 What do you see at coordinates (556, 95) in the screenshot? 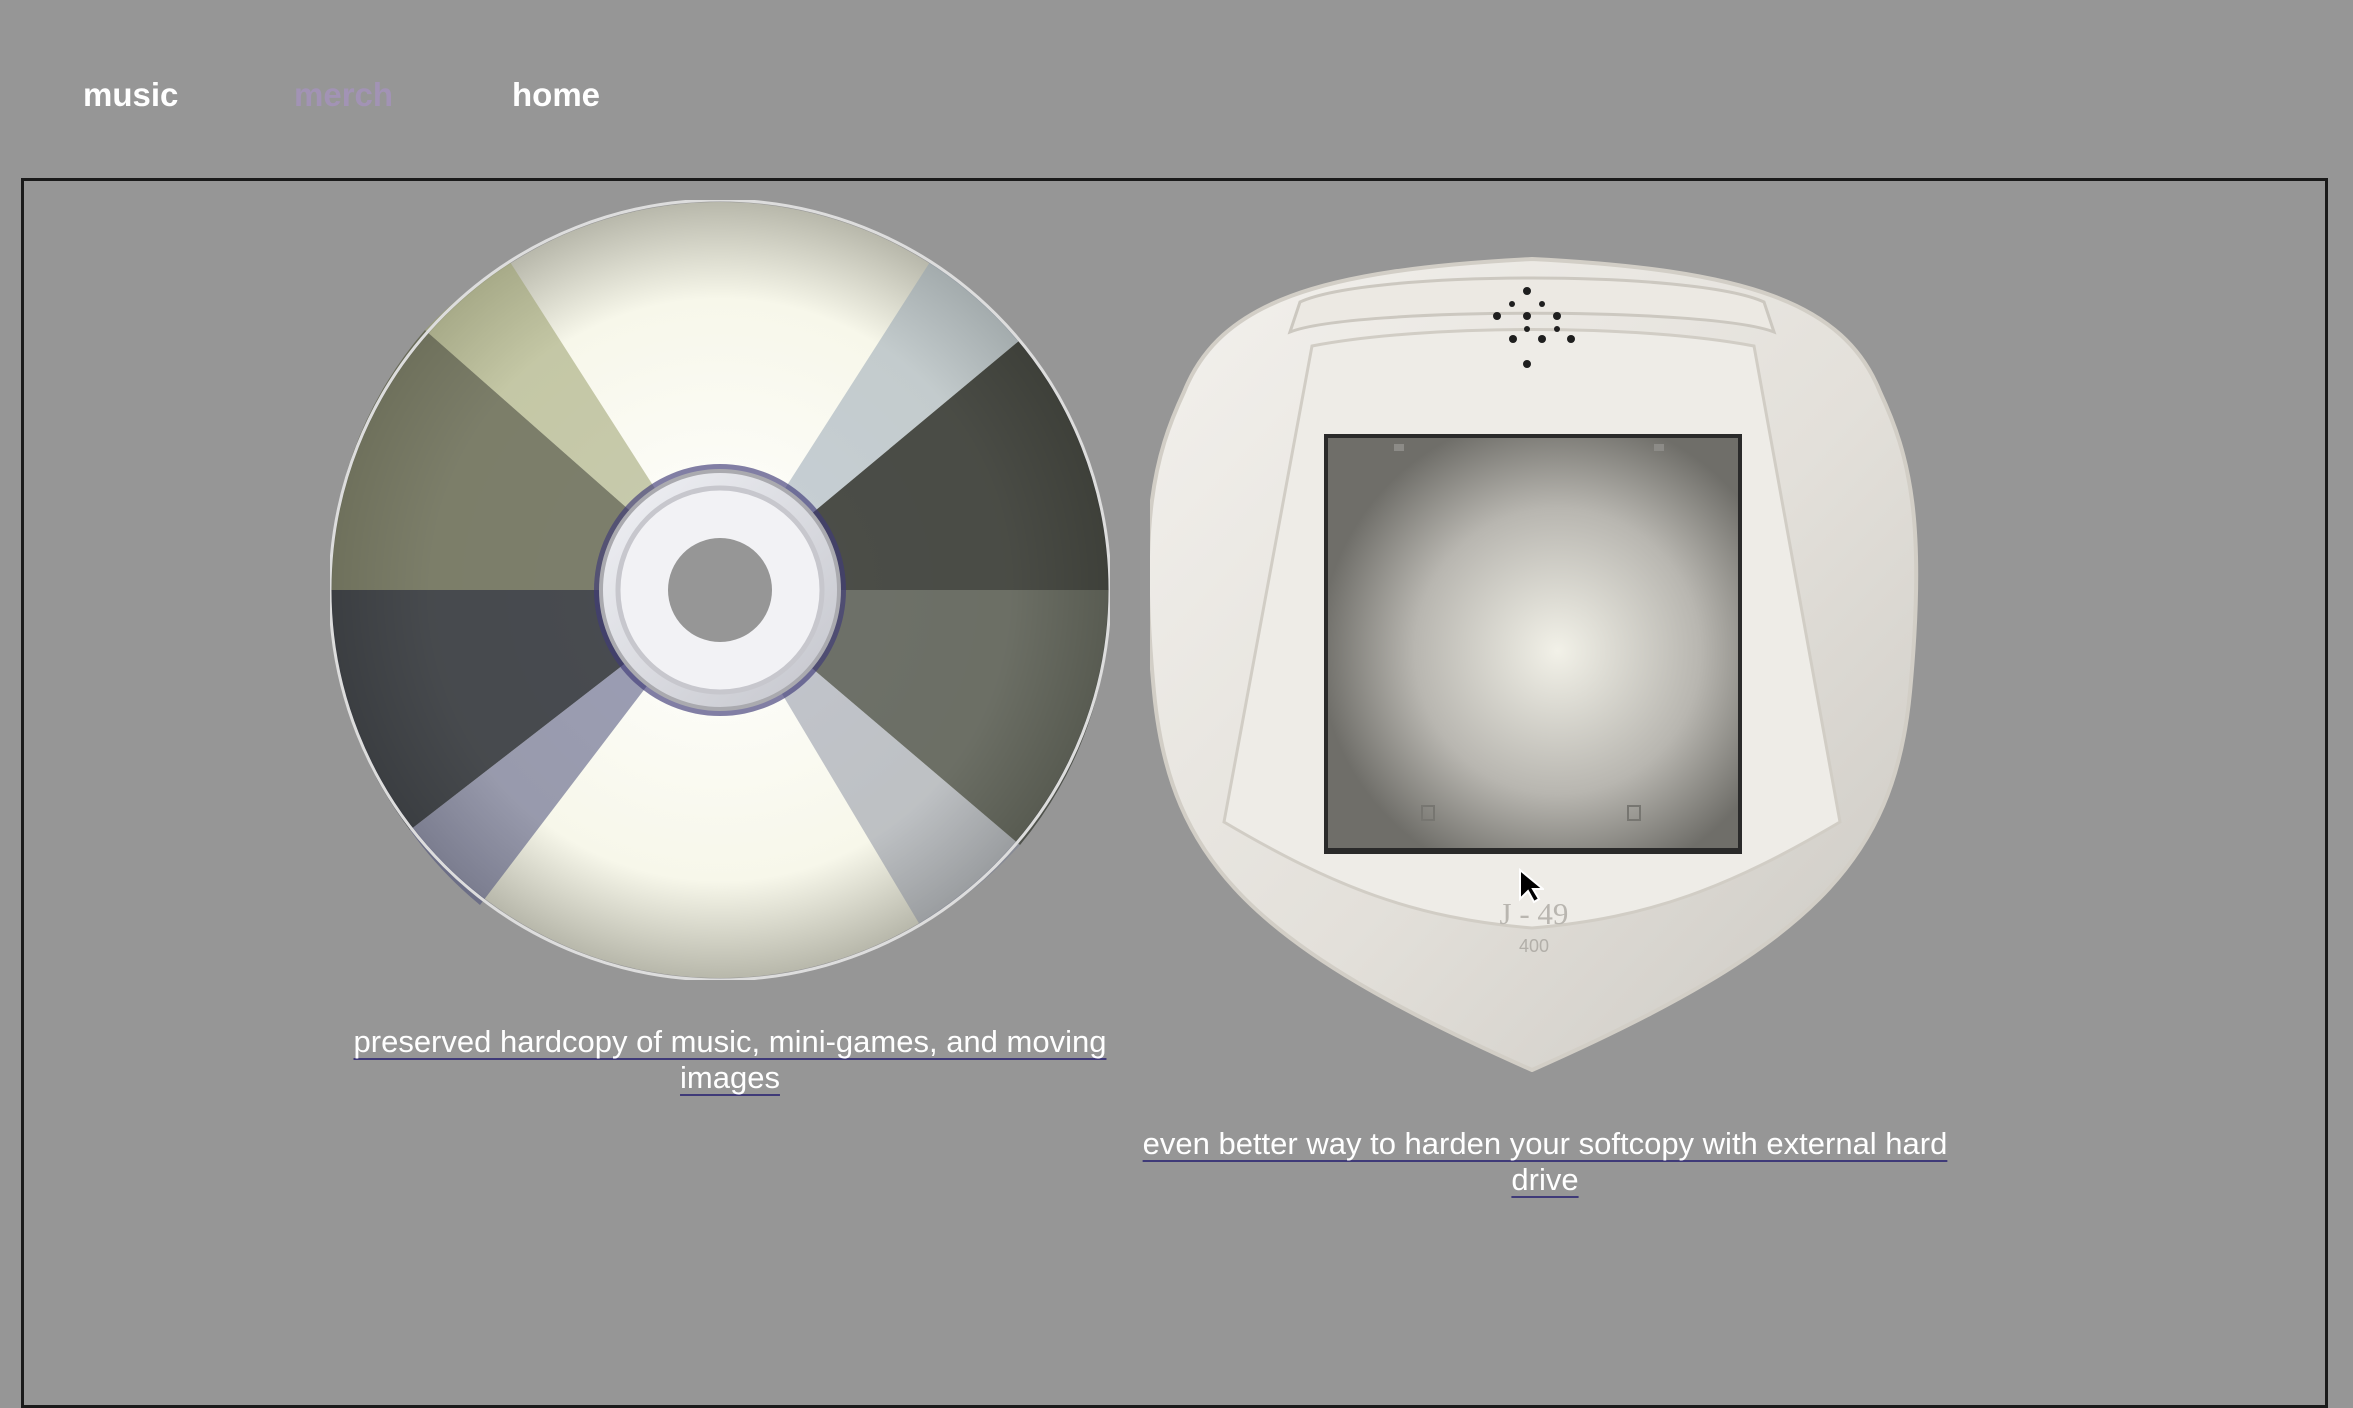
I see `nav-link-home: home` at bounding box center [556, 95].